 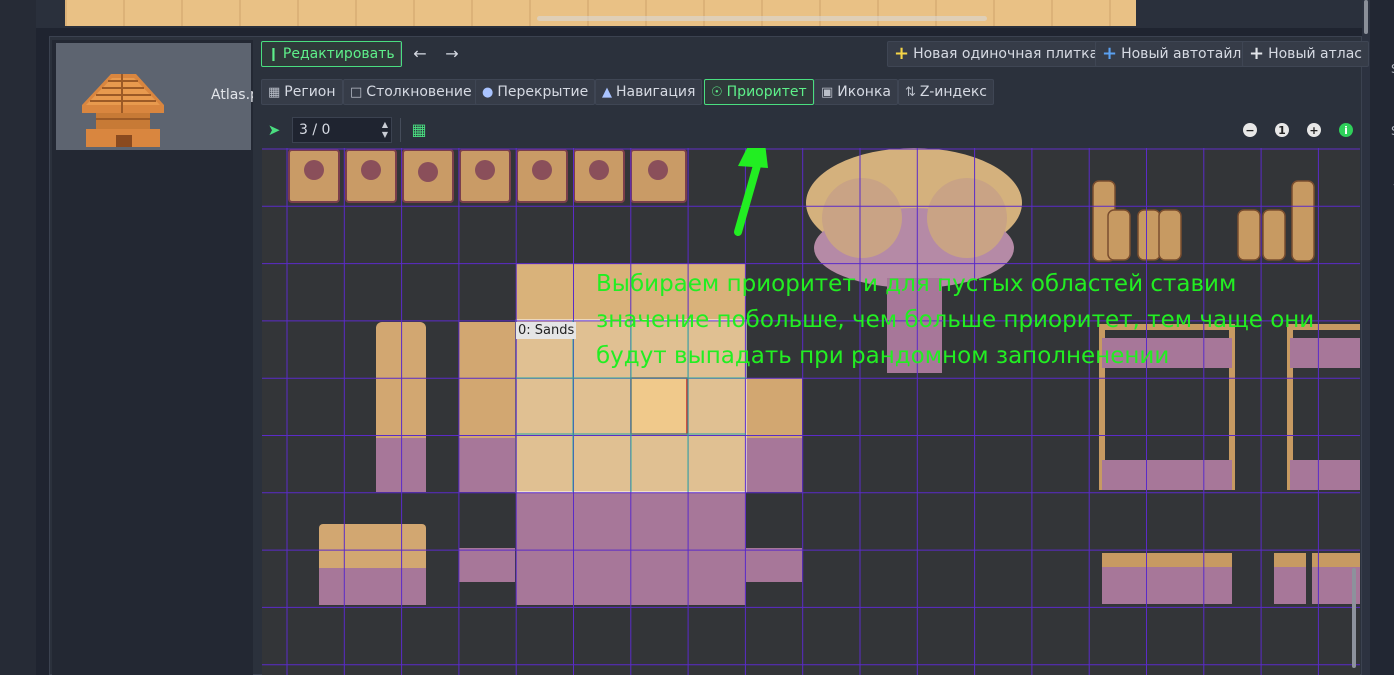 I want to click on tab-icon: ▣ Иконка, so click(x=856, y=92).